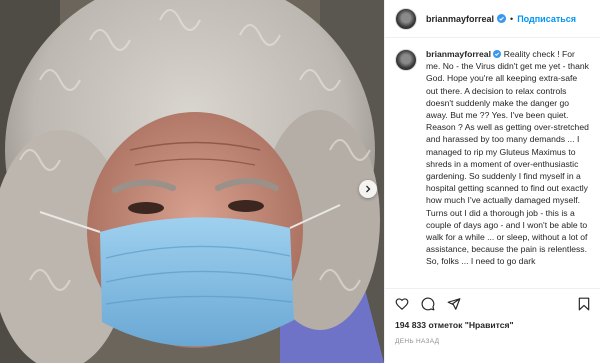 Image resolution: width=600 pixels, height=363 pixels. I want to click on bookmark-icon, so click(584, 303).